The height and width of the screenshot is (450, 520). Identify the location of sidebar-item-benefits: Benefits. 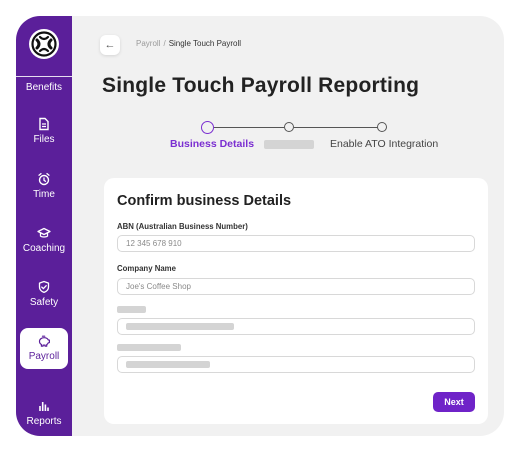
(44, 87).